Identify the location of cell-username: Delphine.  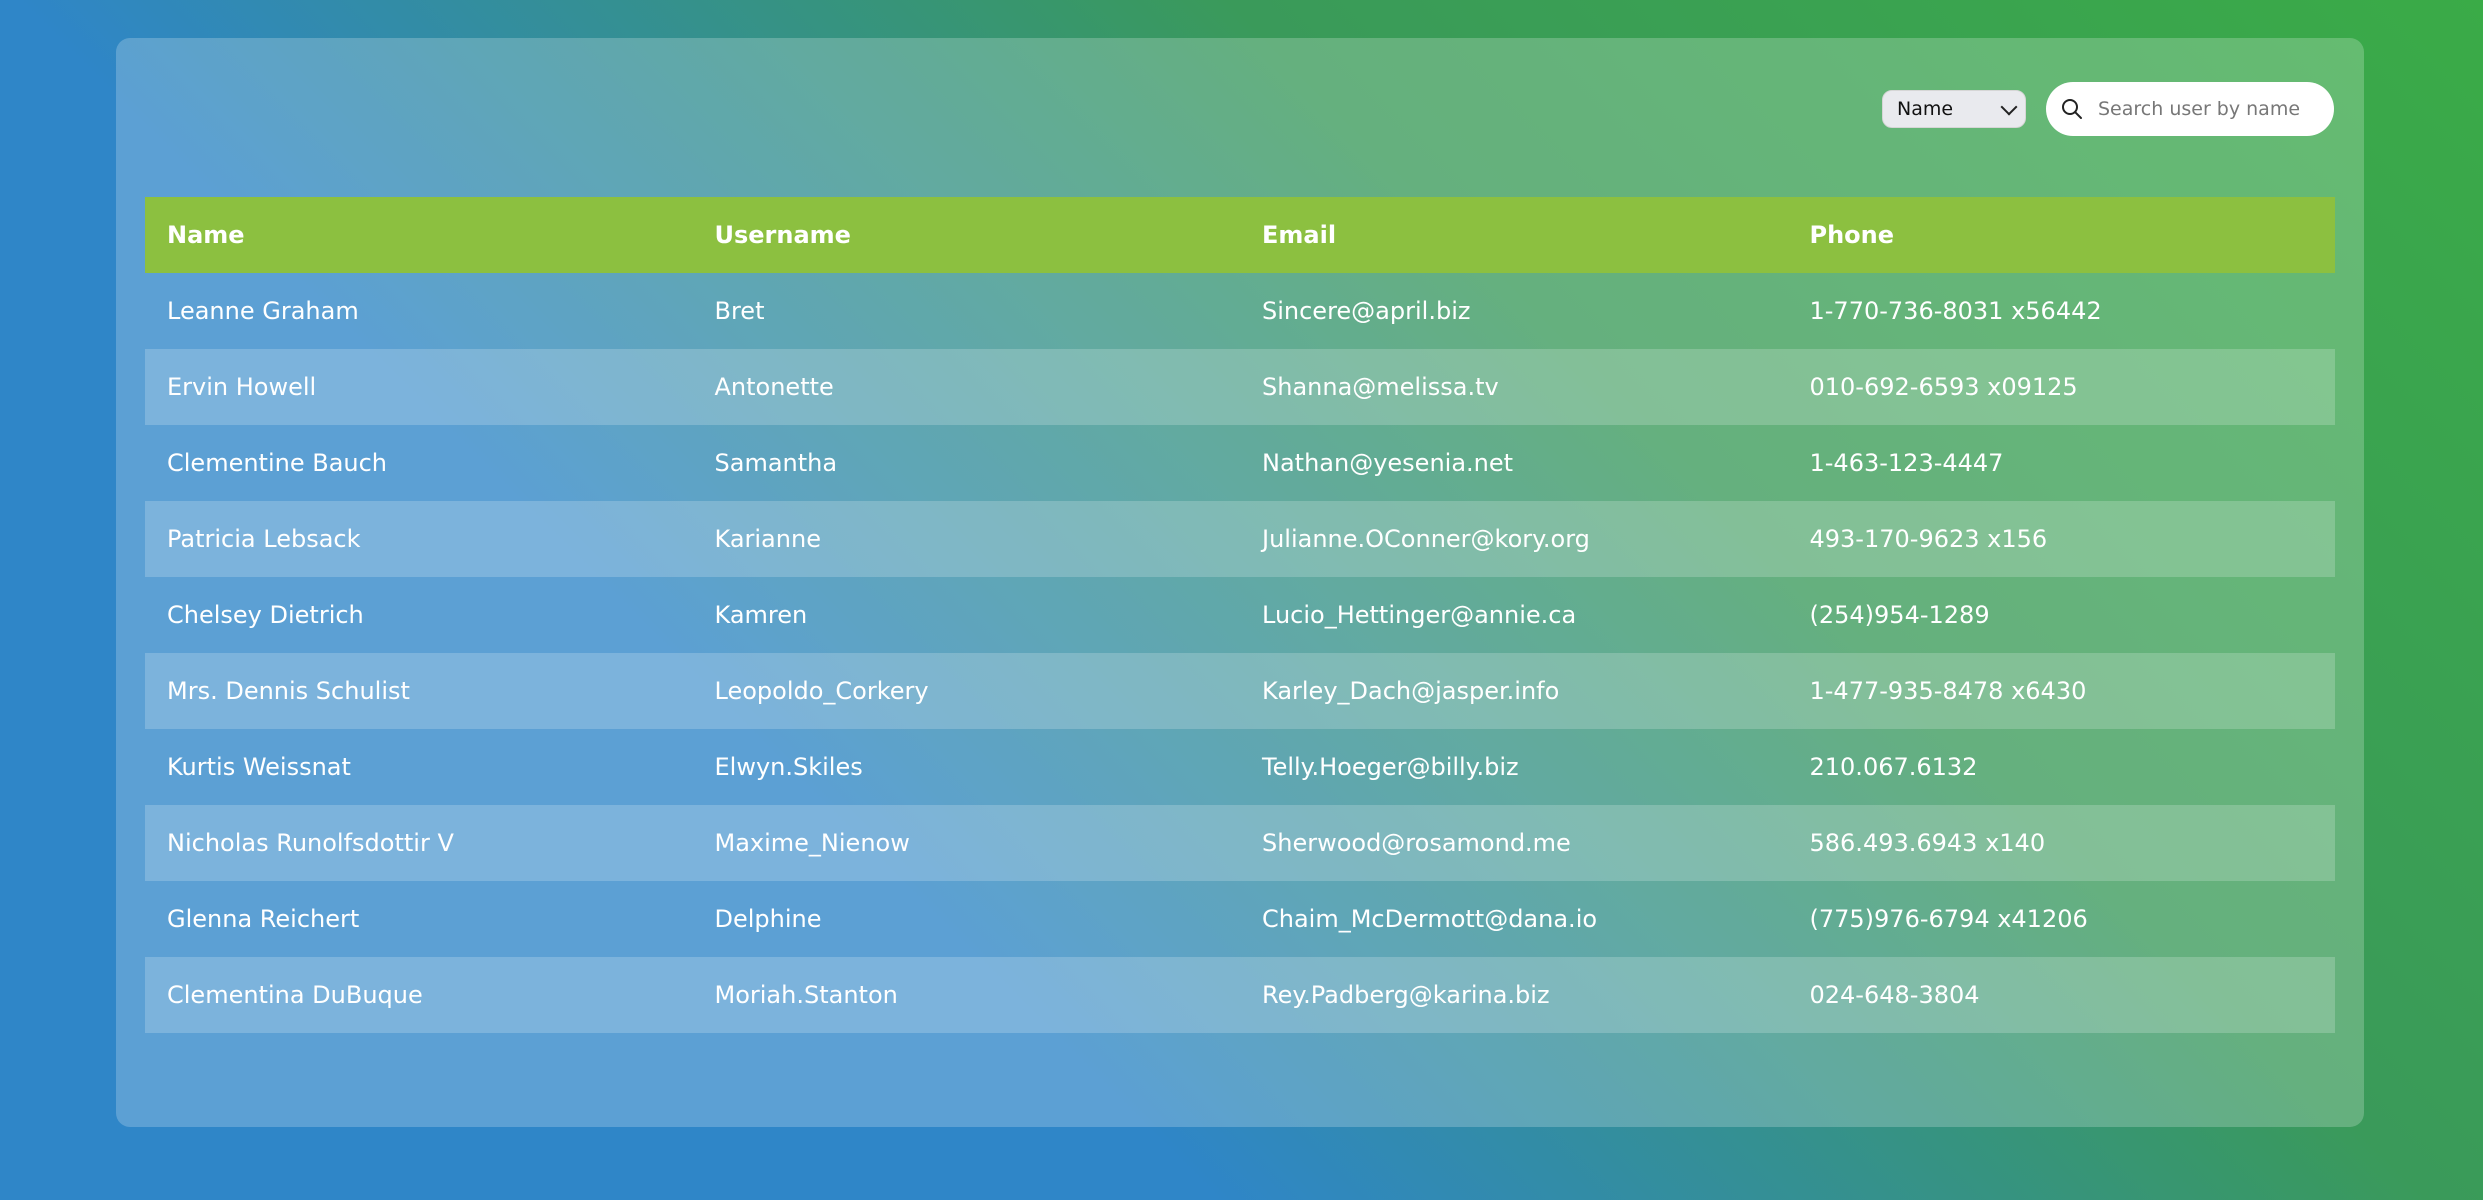
(768, 919).